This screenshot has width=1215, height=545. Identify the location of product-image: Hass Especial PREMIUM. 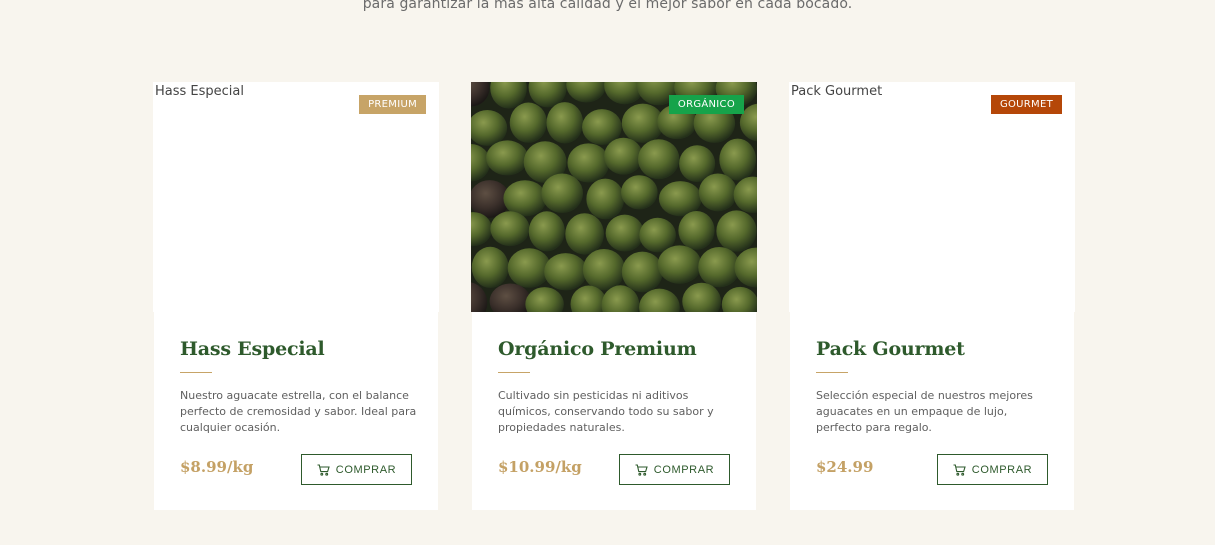
(296, 197).